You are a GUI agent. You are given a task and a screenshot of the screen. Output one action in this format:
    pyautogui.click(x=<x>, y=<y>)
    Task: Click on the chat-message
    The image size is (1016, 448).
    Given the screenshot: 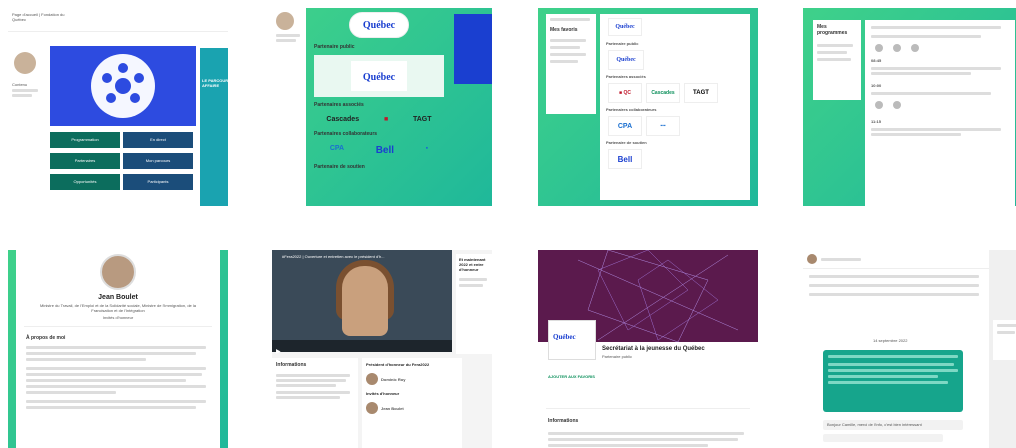 What is the action you would take?
    pyautogui.click(x=893, y=381)
    